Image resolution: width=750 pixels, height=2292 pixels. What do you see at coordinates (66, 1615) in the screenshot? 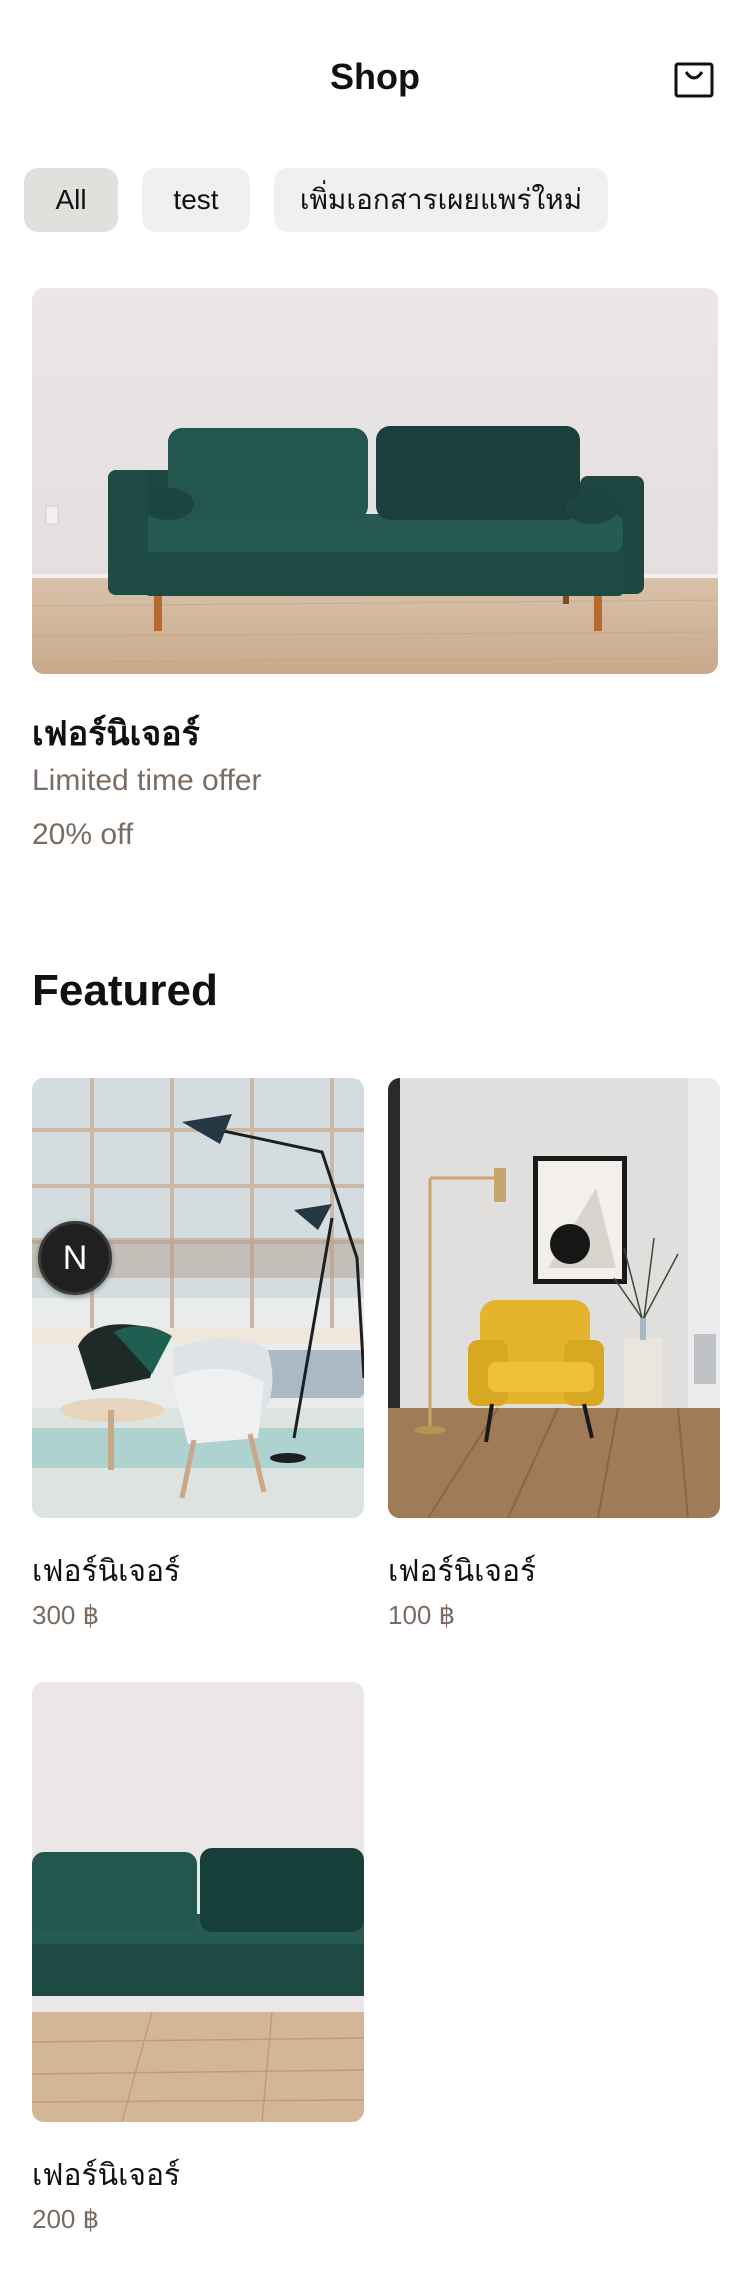
I see `product-price: 300 ฿` at bounding box center [66, 1615].